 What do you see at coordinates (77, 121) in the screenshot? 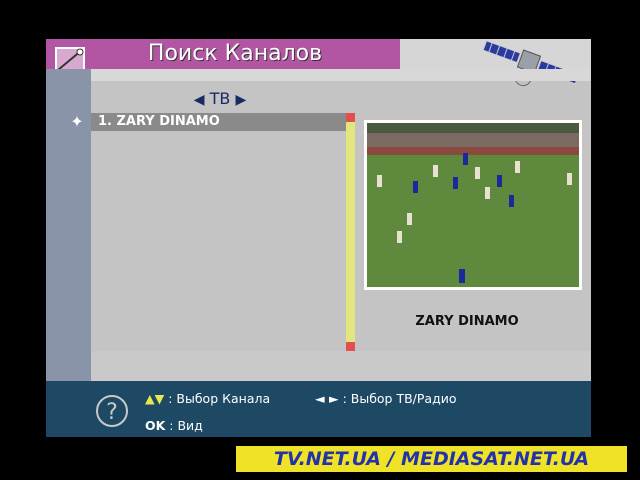
I see `selected-star-icon: ✦` at bounding box center [77, 121].